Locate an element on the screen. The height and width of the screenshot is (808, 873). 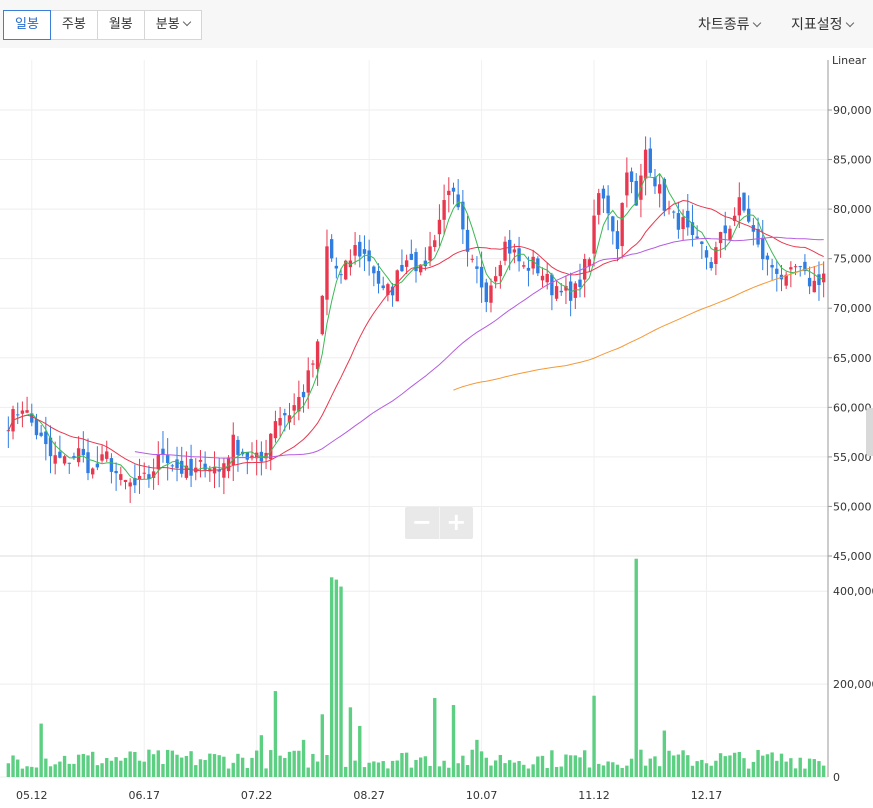
chart-toolbar: 일봉 주봉 월봉 분봉 차트종류 지표설정 is located at coordinates (436, 24).